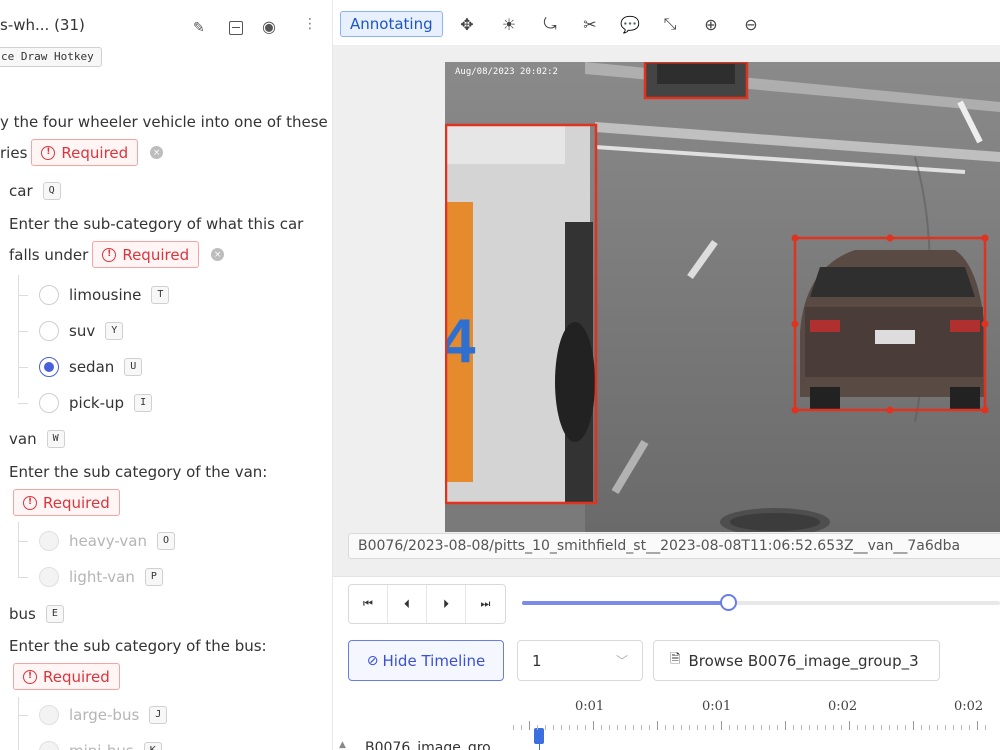  I want to click on svg-text: 4, so click(460, 341).